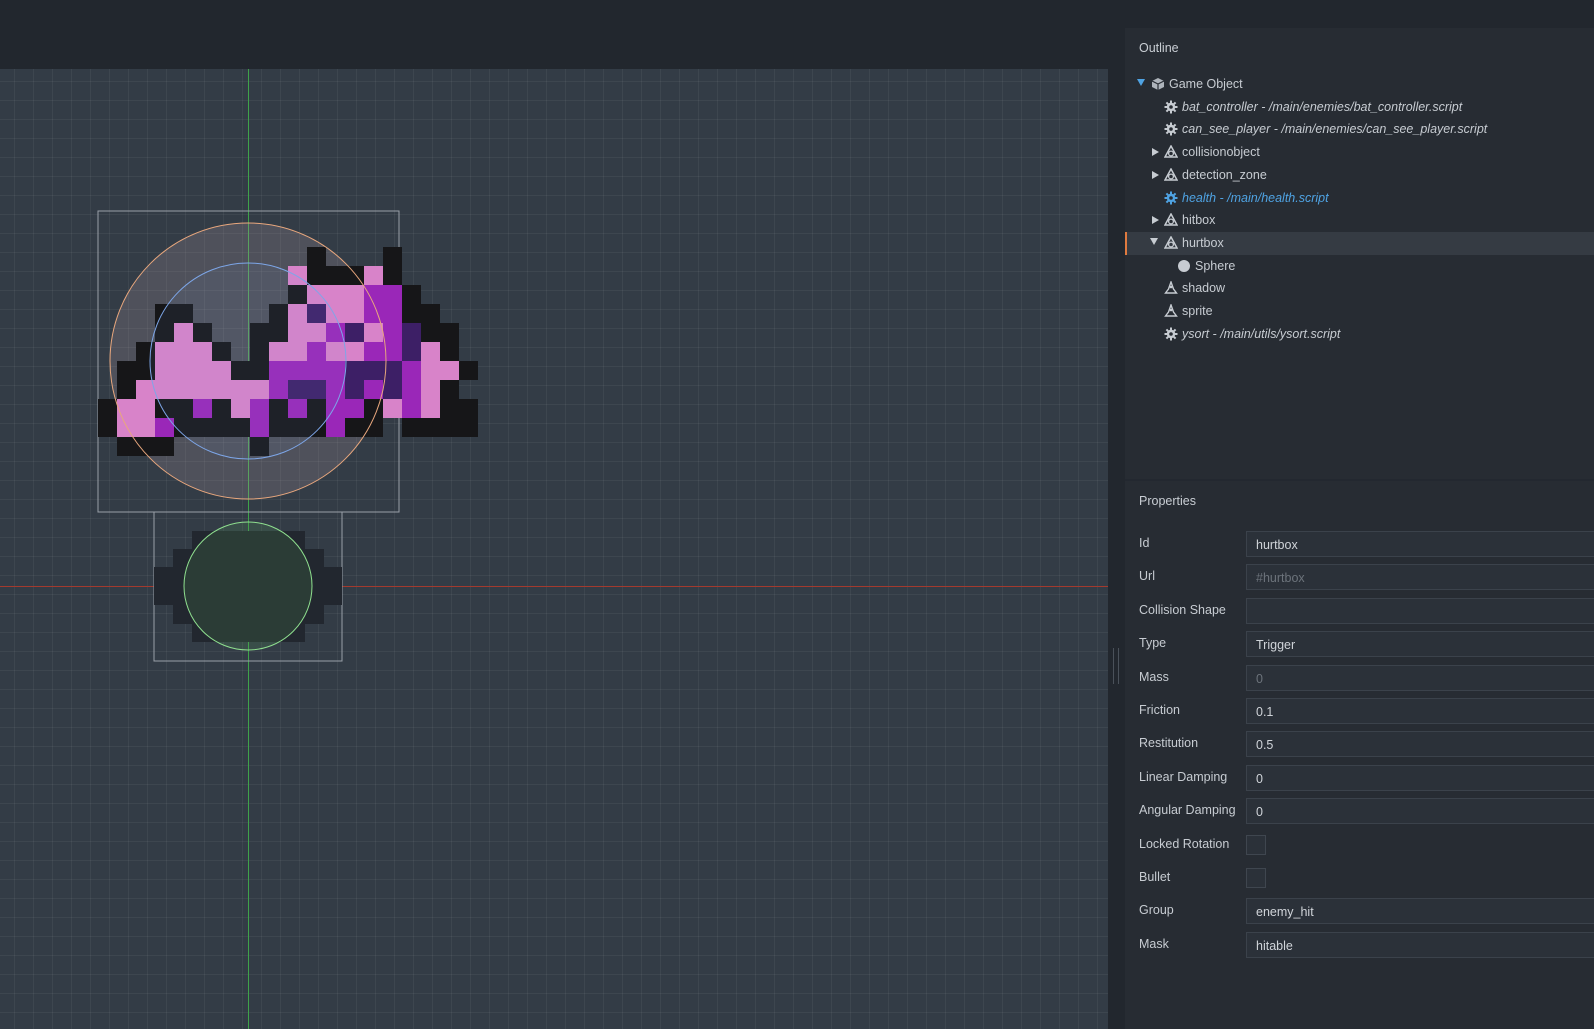  What do you see at coordinates (1206, 84) in the screenshot?
I see `outline-item-label: Game Object` at bounding box center [1206, 84].